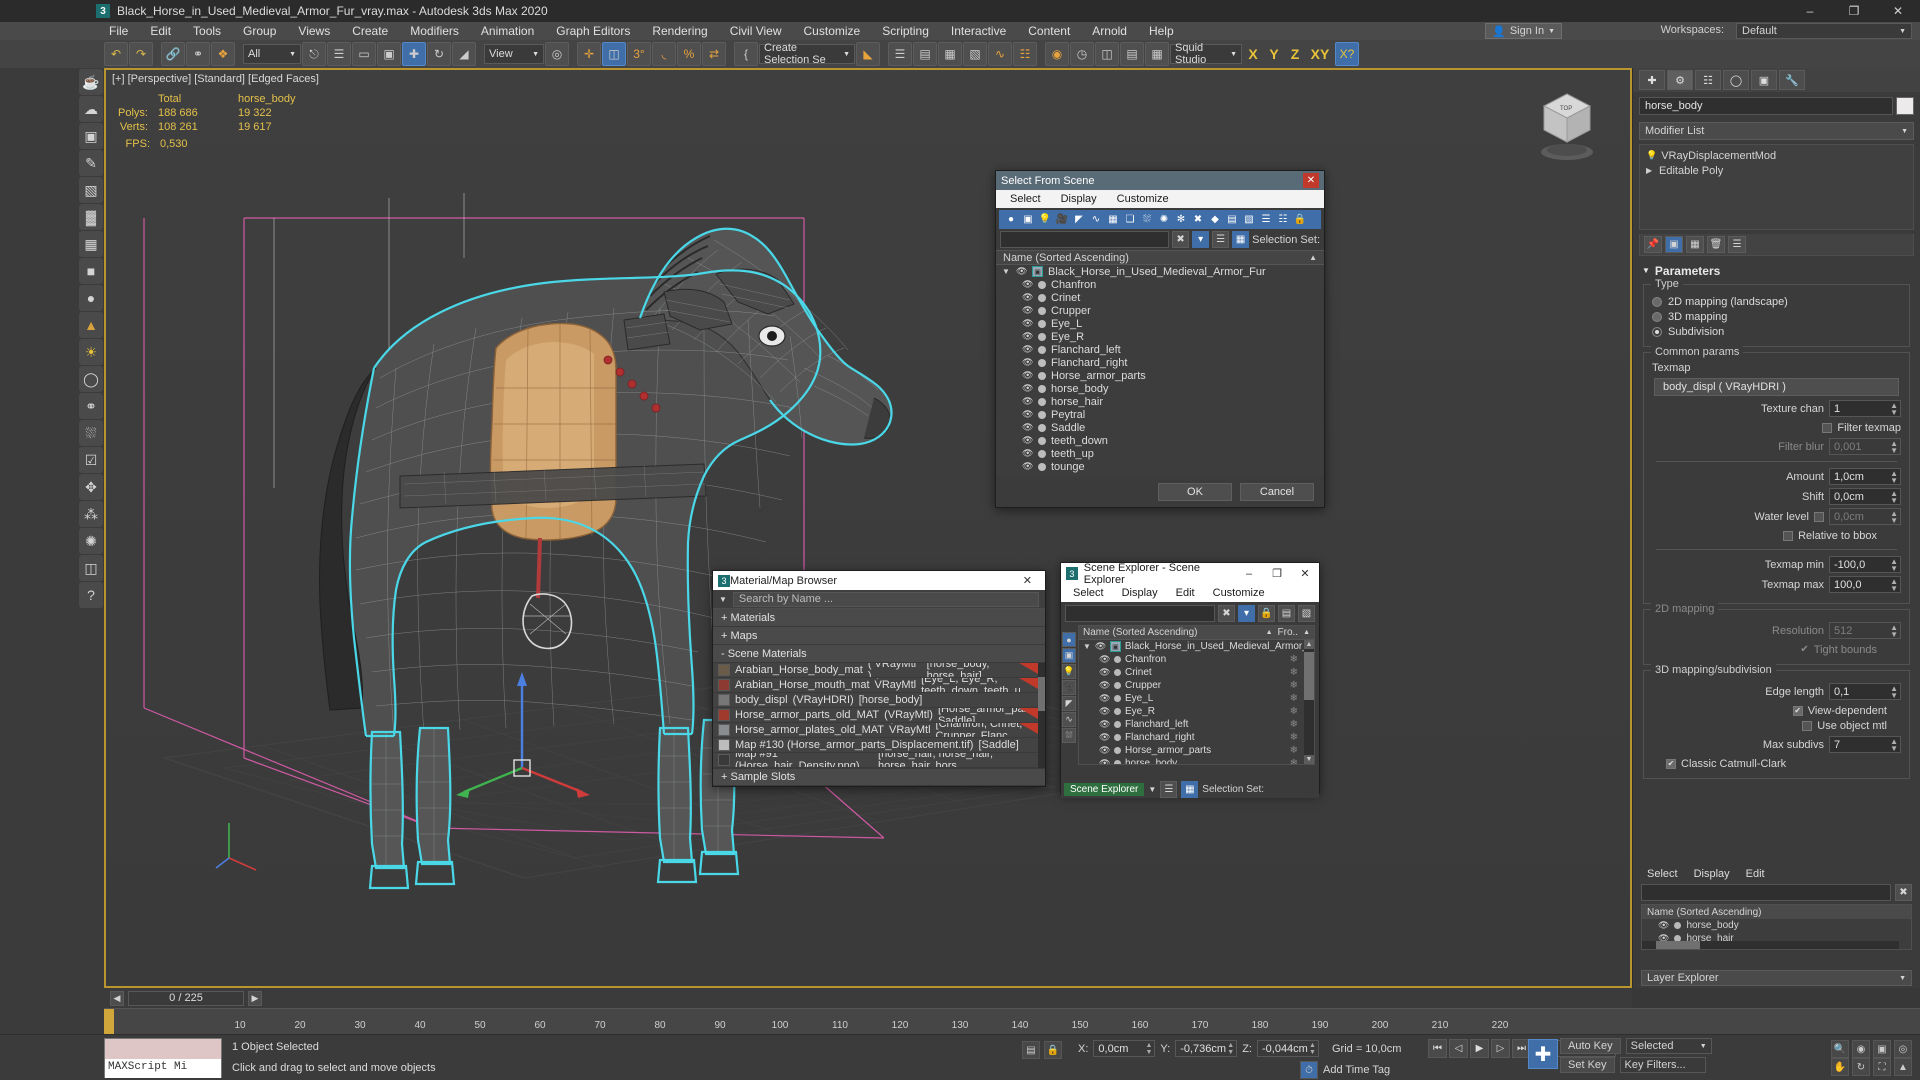 Image resolution: width=1920 pixels, height=1080 pixels. What do you see at coordinates (1196, 633) in the screenshot?
I see `se-list-header: Name (Sorted Ascending) ▲ Fro.. ▲` at bounding box center [1196, 633].